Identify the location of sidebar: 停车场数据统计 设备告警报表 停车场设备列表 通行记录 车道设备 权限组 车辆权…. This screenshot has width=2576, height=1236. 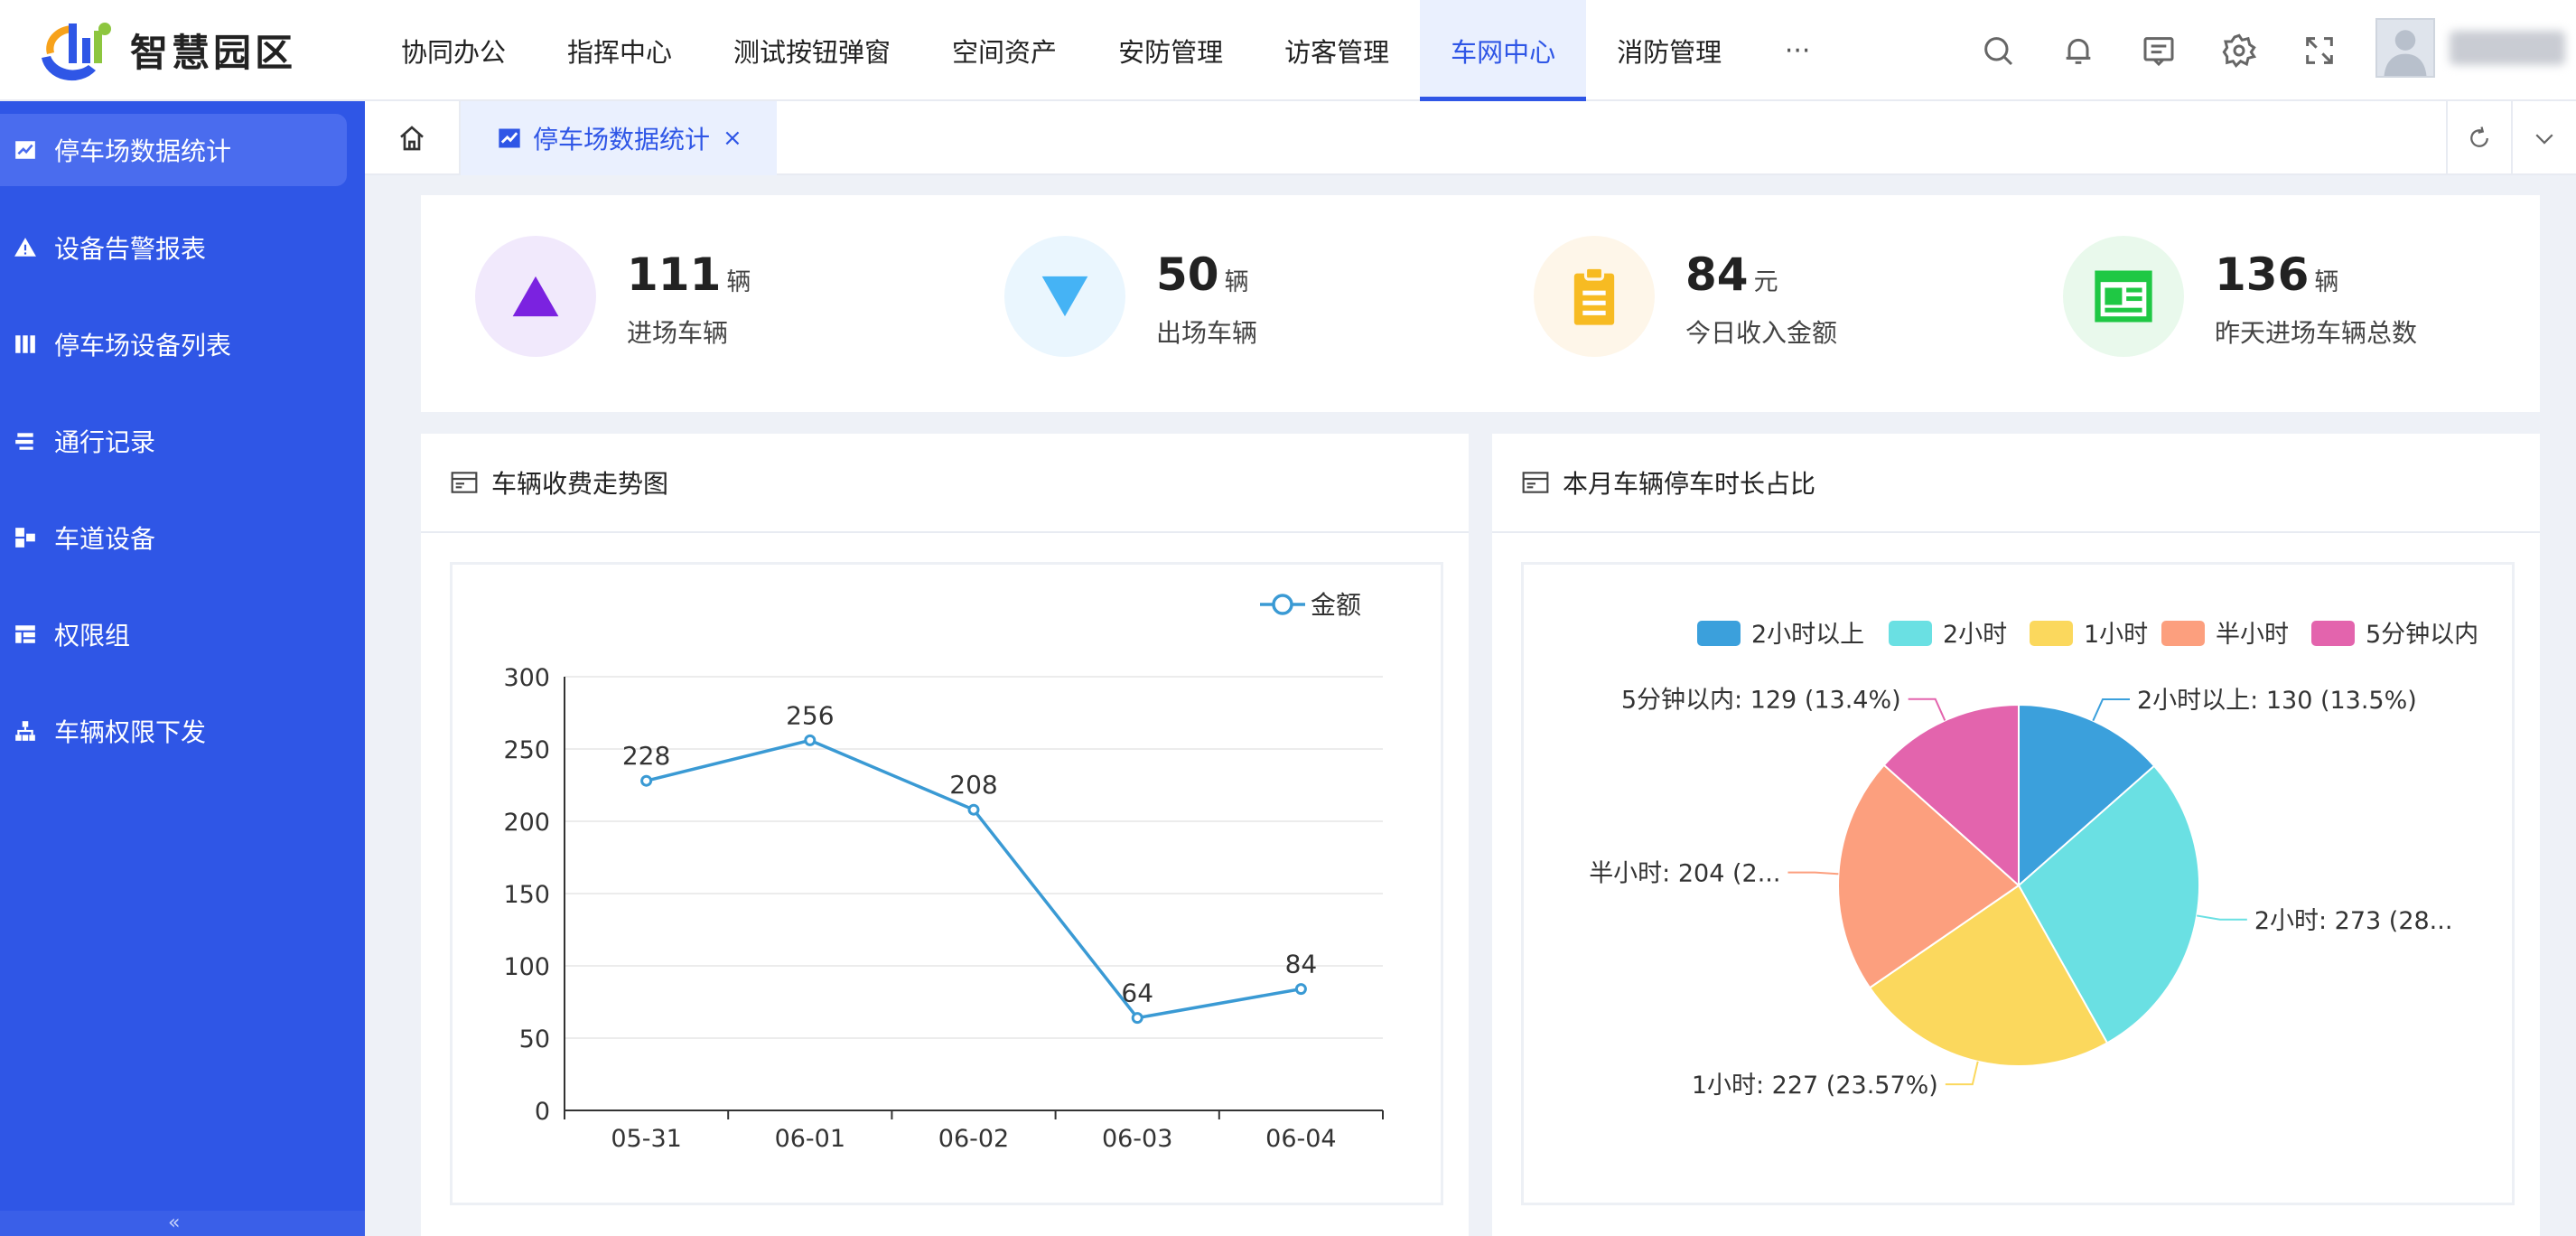
(182, 668).